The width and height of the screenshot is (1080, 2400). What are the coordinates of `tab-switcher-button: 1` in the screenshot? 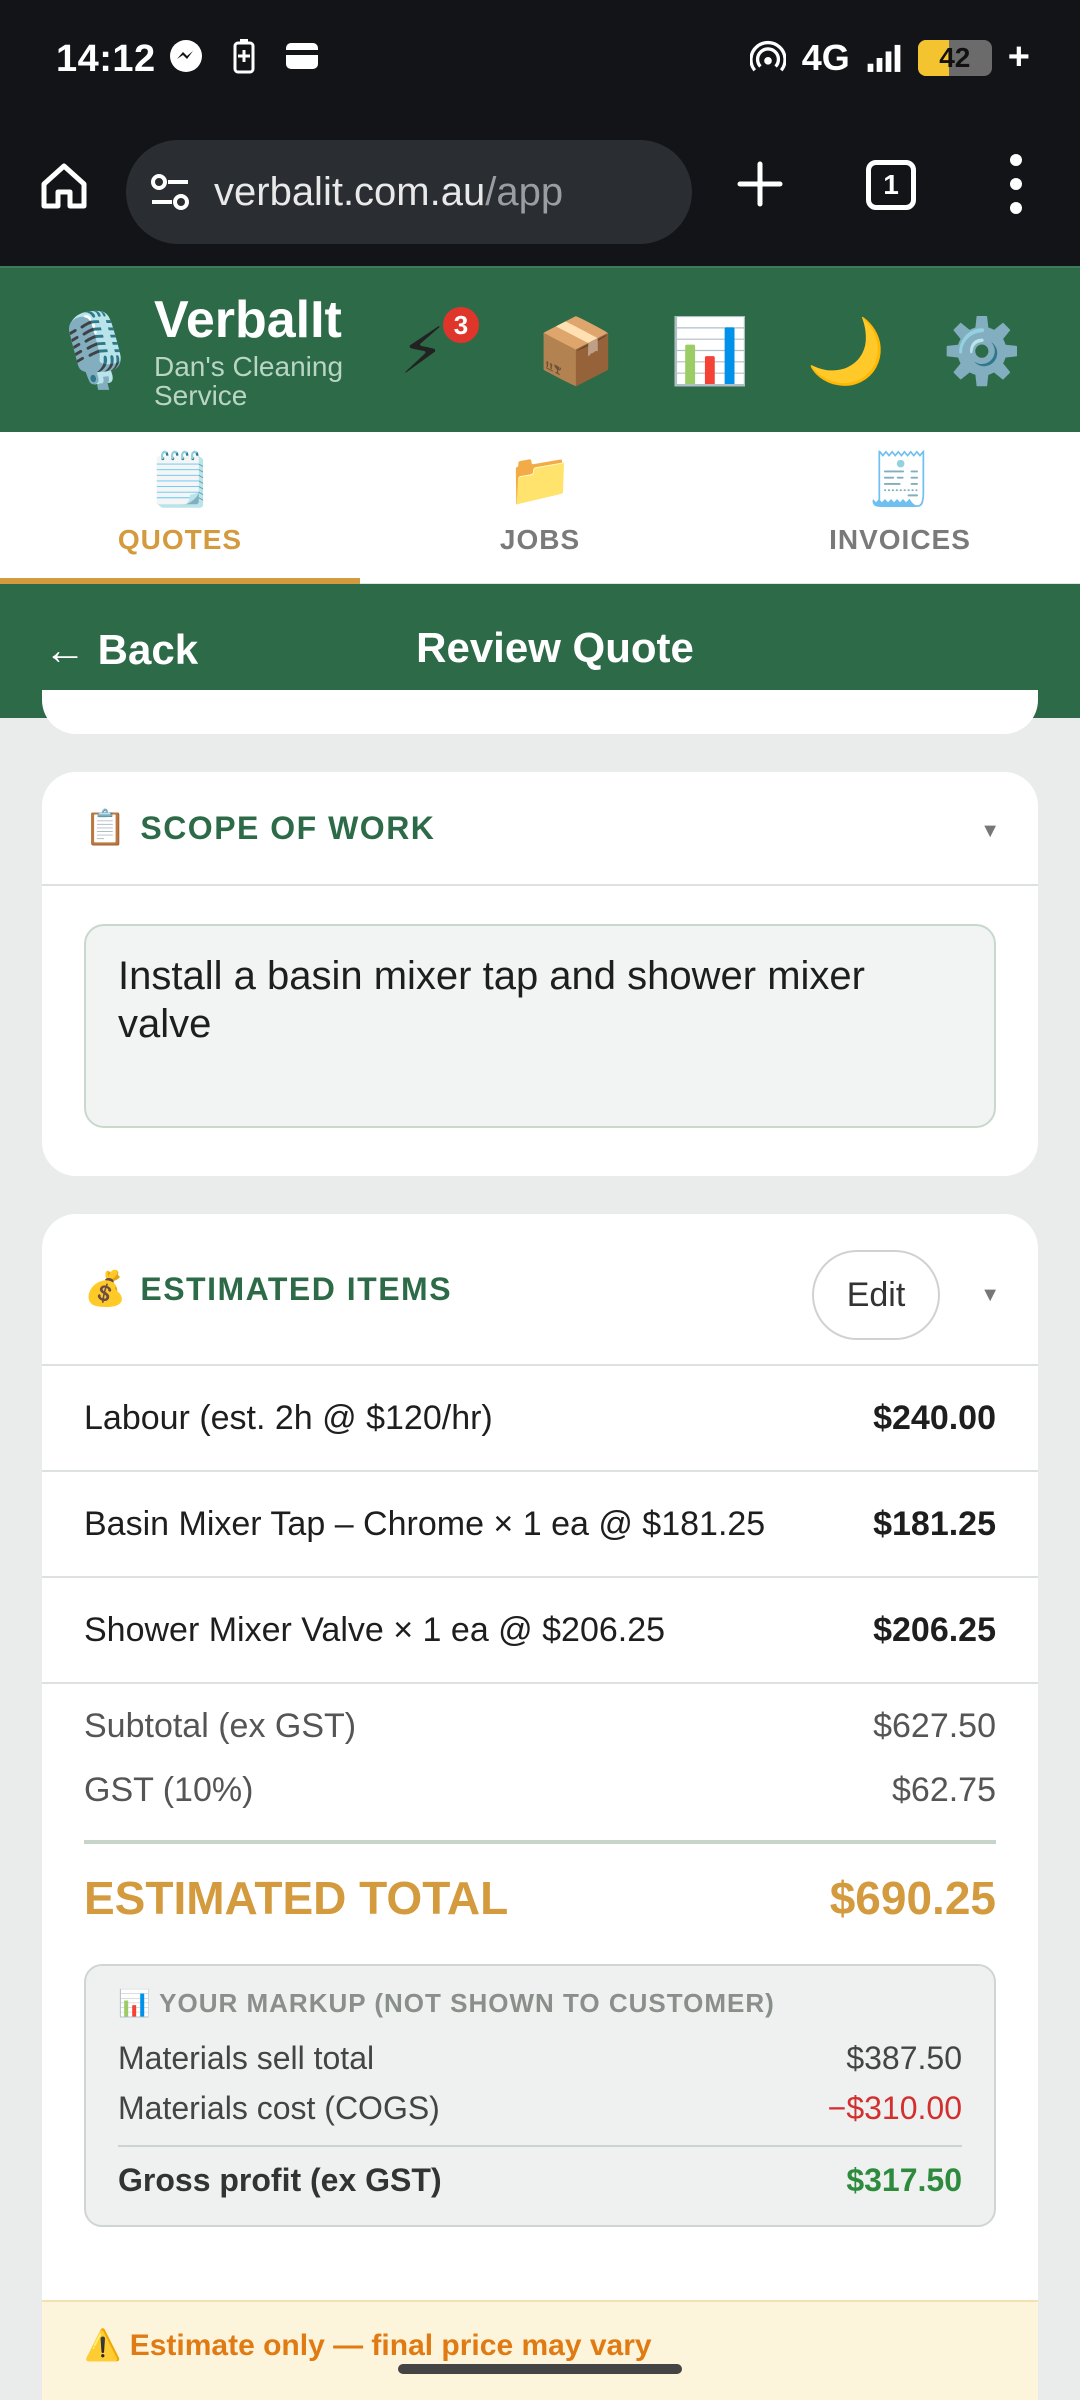 It's located at (891, 185).